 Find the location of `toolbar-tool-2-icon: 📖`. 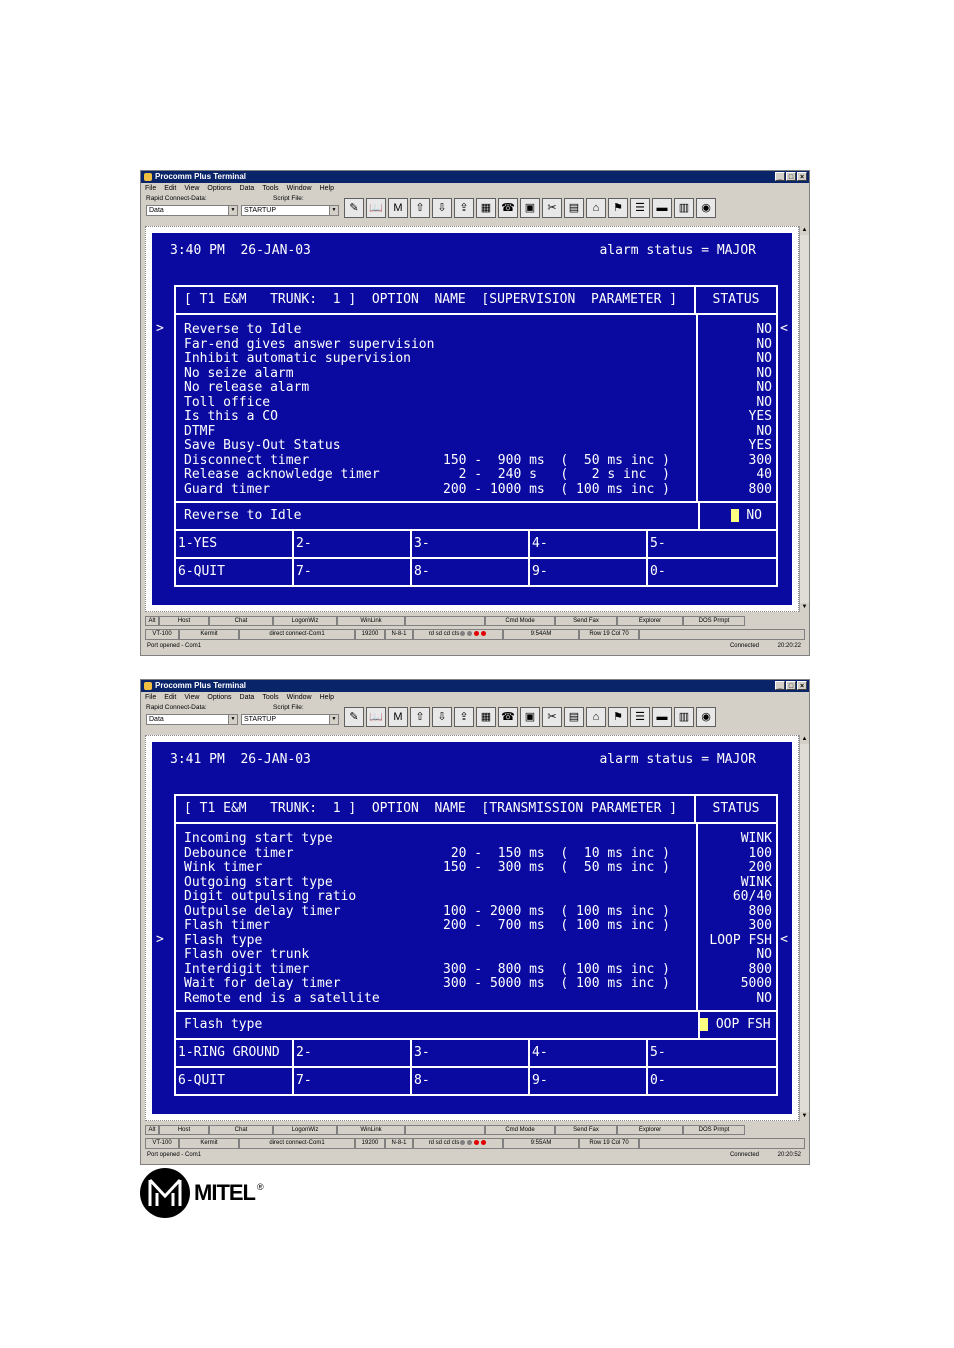

toolbar-tool-2-icon: 📖 is located at coordinates (376, 208).